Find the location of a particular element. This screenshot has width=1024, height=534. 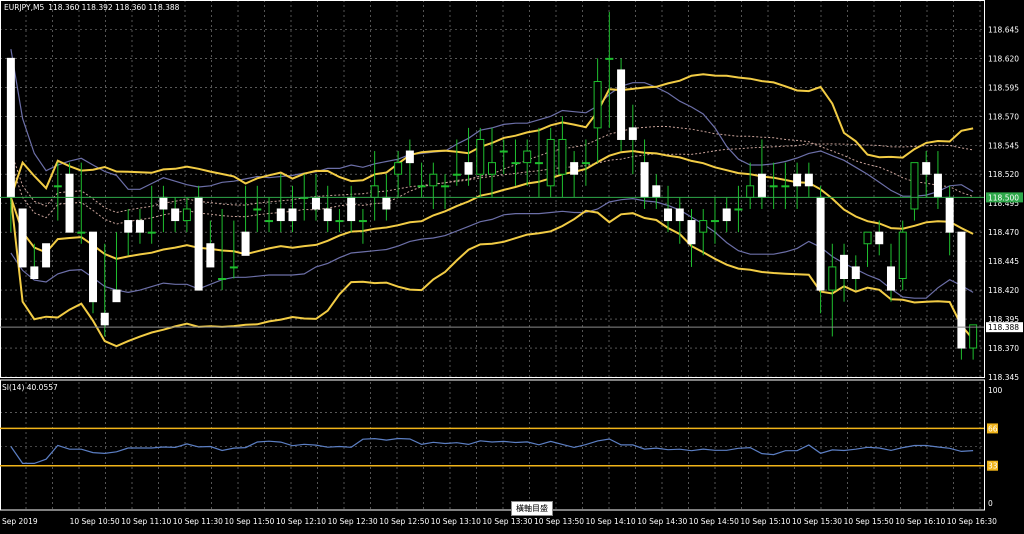

time-axis-label: 10 Sep 13:30 is located at coordinates (507, 521).